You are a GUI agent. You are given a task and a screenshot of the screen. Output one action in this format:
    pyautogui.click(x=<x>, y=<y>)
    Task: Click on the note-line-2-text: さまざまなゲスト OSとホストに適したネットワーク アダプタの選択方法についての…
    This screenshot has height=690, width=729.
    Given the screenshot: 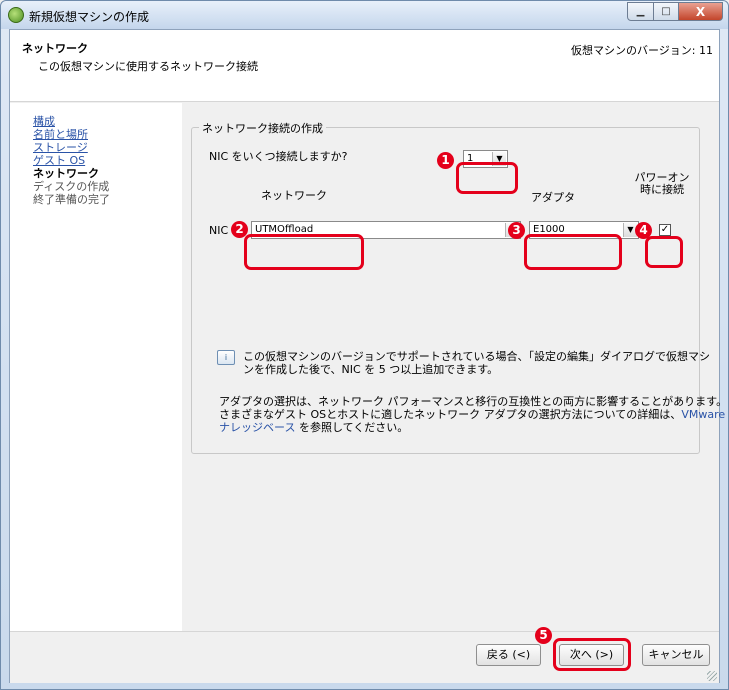 What is the action you would take?
    pyautogui.click(x=450, y=414)
    